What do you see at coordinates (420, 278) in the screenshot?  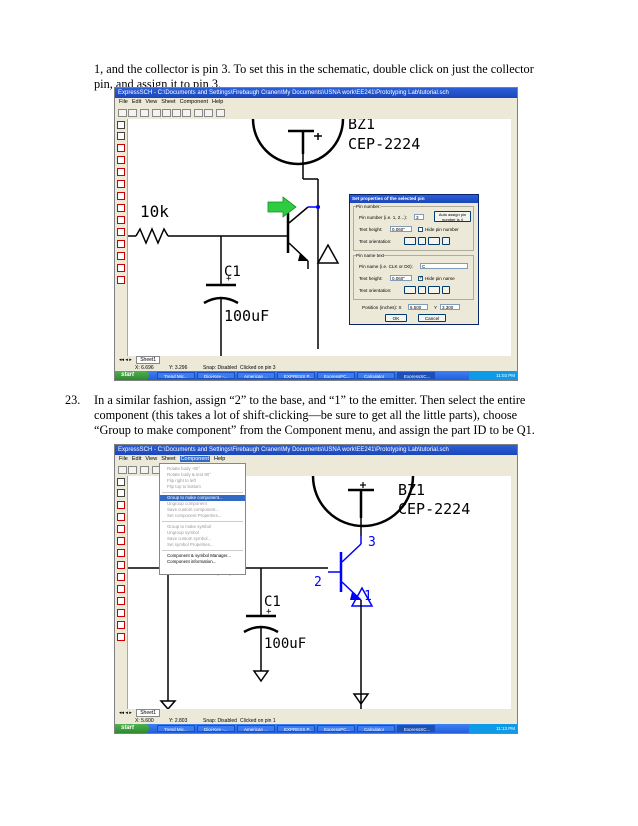 I see `hide-pin-name-checkbox: ✓` at bounding box center [420, 278].